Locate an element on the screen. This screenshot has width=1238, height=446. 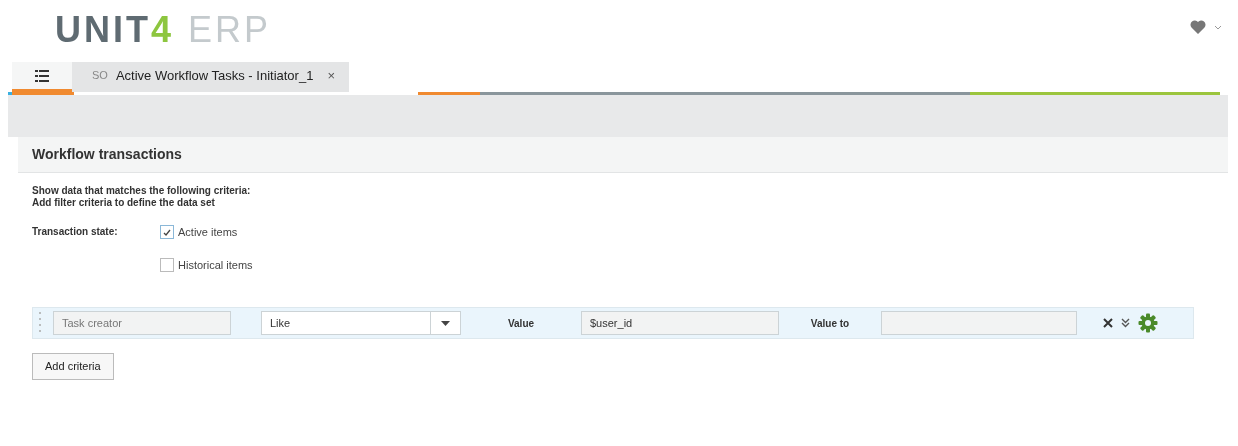
list-icon is located at coordinates (42, 75).